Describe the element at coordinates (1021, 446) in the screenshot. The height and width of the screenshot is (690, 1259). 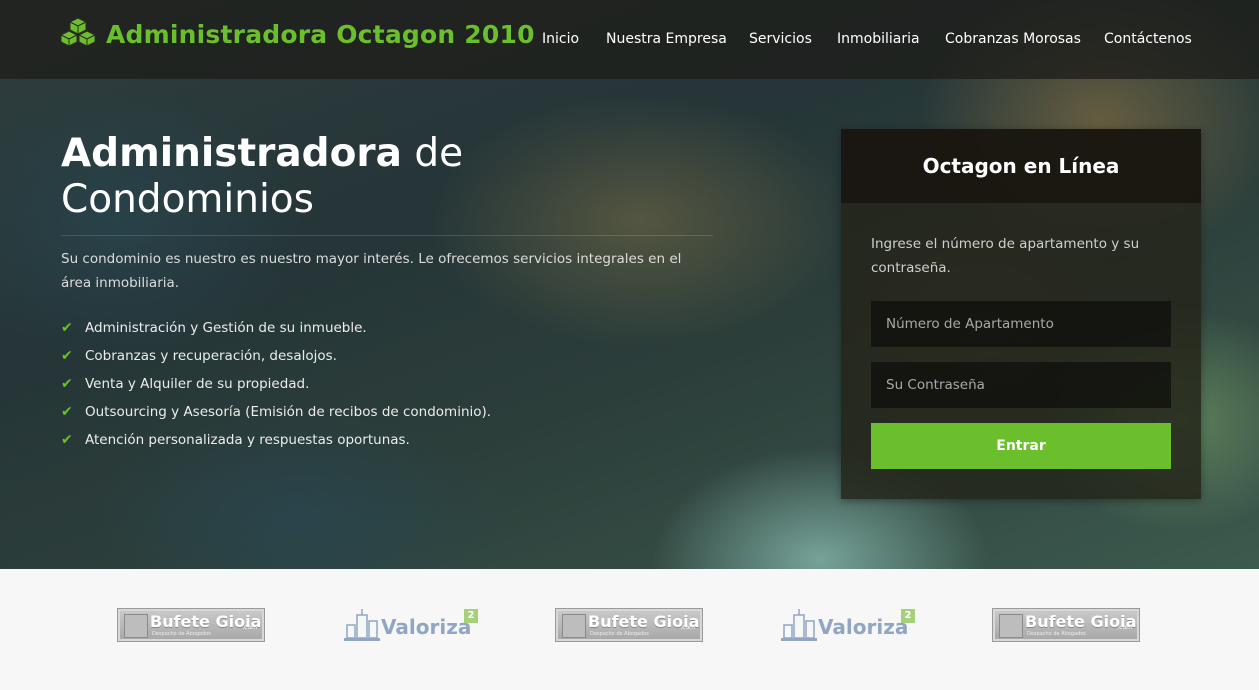
I see `enter-button: Entrar` at that location.